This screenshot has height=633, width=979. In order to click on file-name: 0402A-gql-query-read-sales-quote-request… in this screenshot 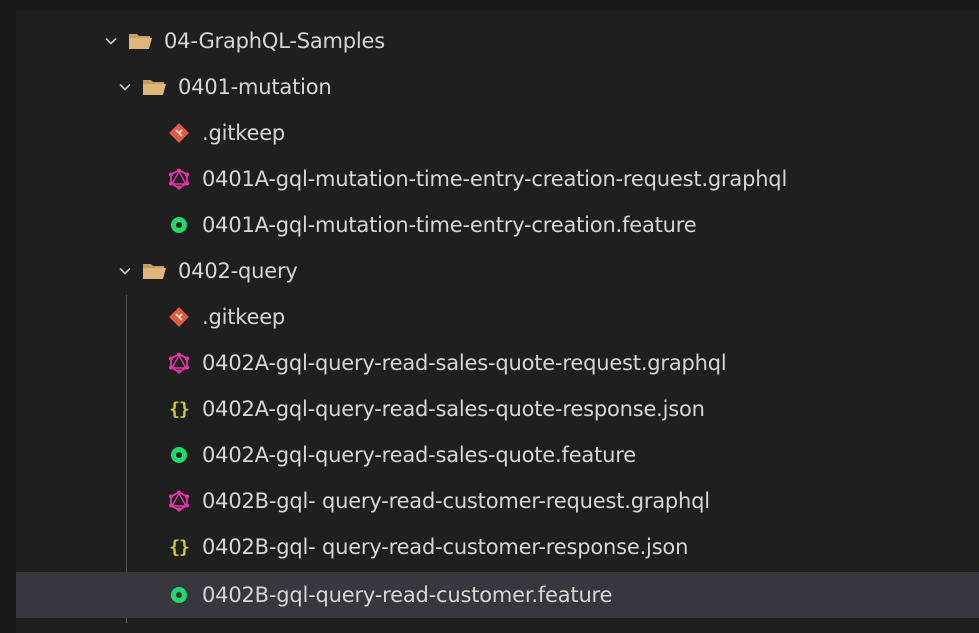, I will do `click(464, 363)`.